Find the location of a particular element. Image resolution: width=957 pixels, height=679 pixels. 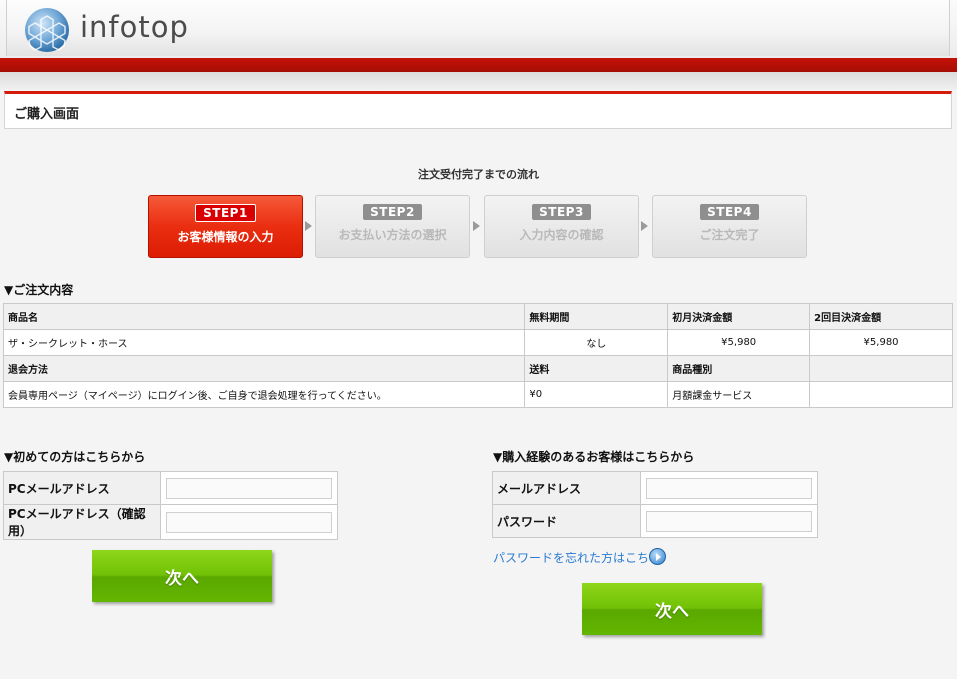

site-header: infotop is located at coordinates (478, 29).